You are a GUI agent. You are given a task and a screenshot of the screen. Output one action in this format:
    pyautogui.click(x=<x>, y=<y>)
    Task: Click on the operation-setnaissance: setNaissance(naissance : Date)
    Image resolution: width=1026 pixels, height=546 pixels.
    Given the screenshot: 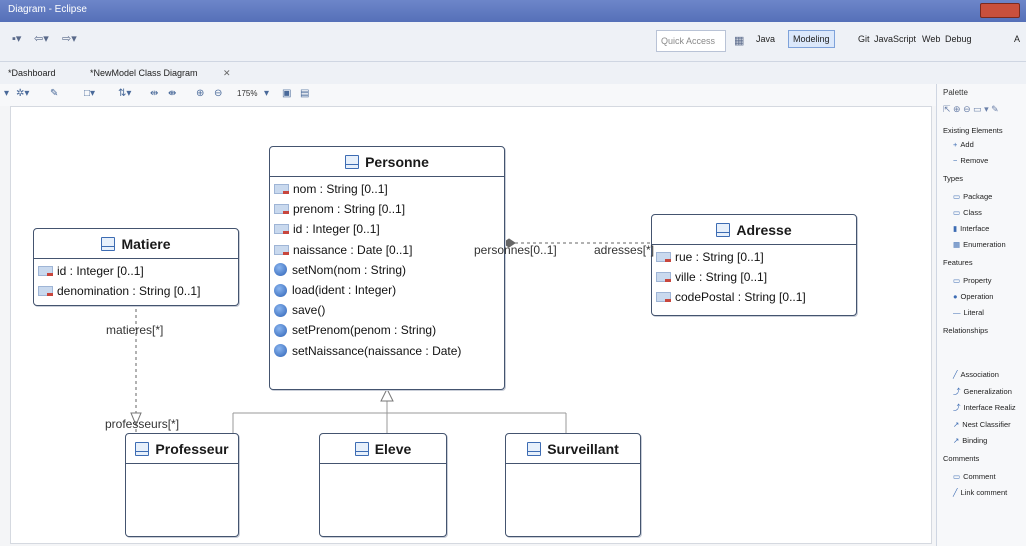 What is the action you would take?
    pyautogui.click(x=387, y=351)
    